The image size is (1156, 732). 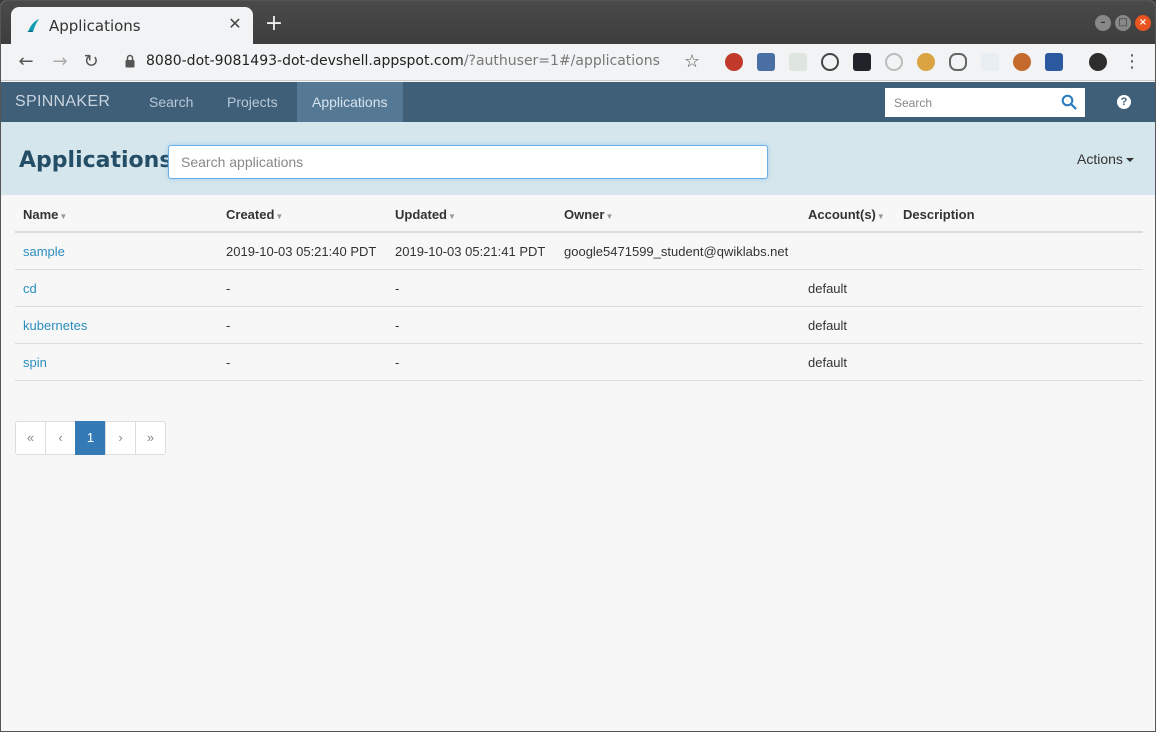 I want to click on adblock-extension-icon, so click(x=734, y=62).